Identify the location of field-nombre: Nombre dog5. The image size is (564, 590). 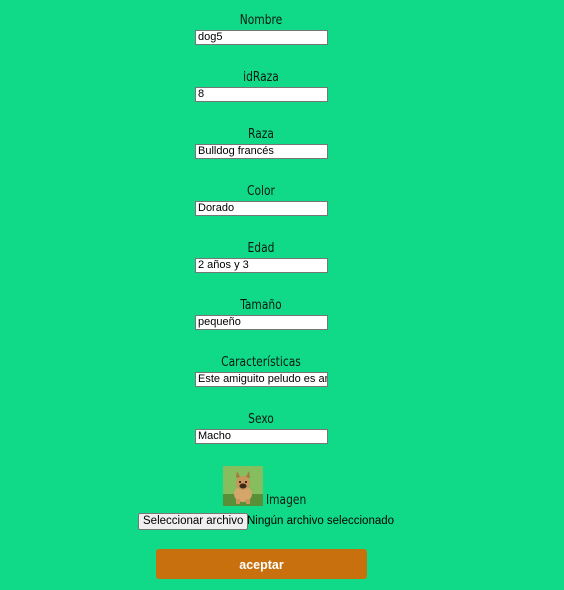
(261, 28).